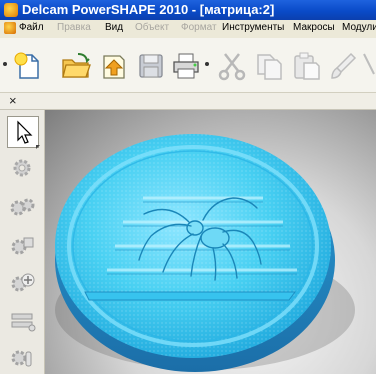  What do you see at coordinates (74, 27) in the screenshot?
I see `menu-edit: Правка` at bounding box center [74, 27].